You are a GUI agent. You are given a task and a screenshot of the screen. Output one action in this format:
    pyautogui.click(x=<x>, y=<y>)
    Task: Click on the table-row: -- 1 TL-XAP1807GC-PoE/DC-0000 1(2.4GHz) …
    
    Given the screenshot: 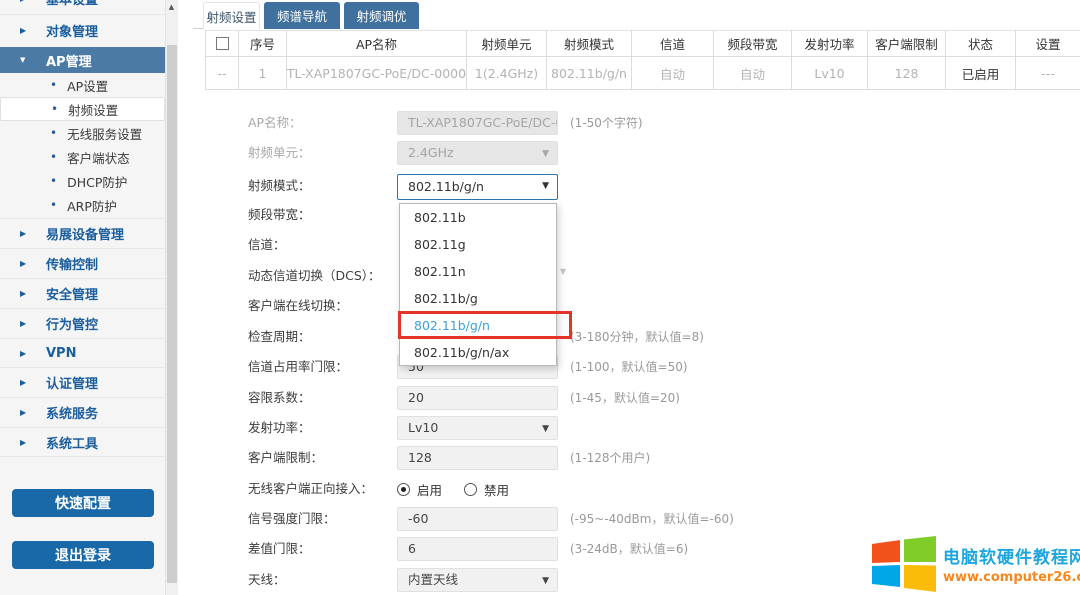 What is the action you would take?
    pyautogui.click(x=643, y=73)
    